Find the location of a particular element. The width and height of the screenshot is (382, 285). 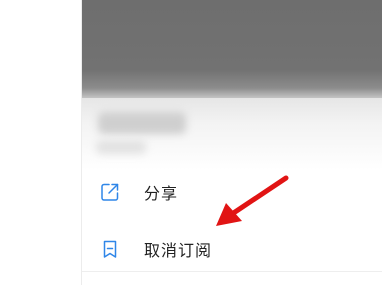

unsubscribe-label: 取消订阅 is located at coordinates (178, 250).